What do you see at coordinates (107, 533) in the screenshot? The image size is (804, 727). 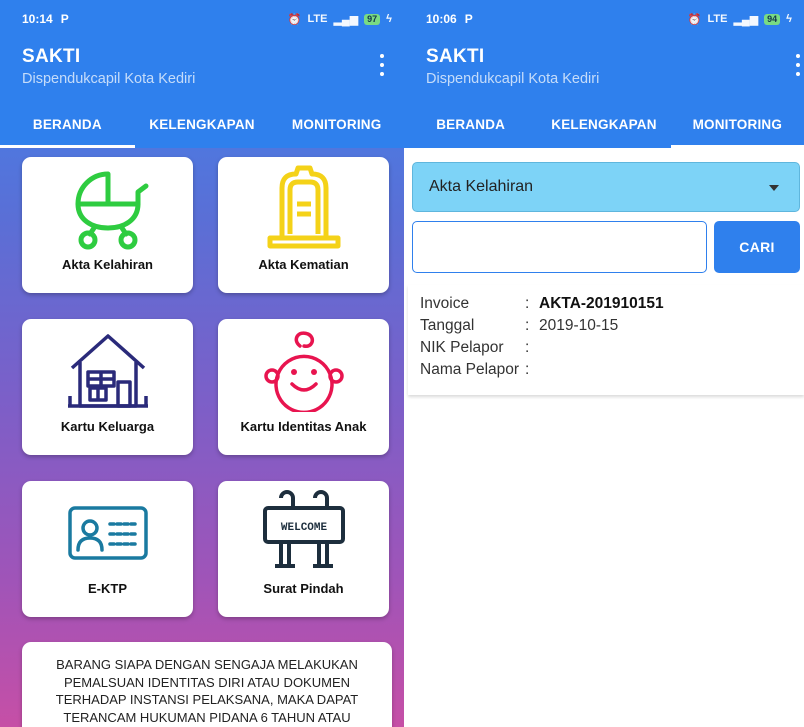 I see `id-card-icon` at bounding box center [107, 533].